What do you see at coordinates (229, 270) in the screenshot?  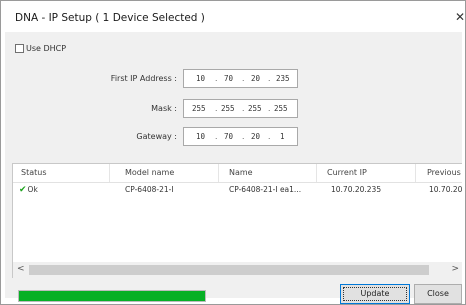 I see `scroll-thumb` at bounding box center [229, 270].